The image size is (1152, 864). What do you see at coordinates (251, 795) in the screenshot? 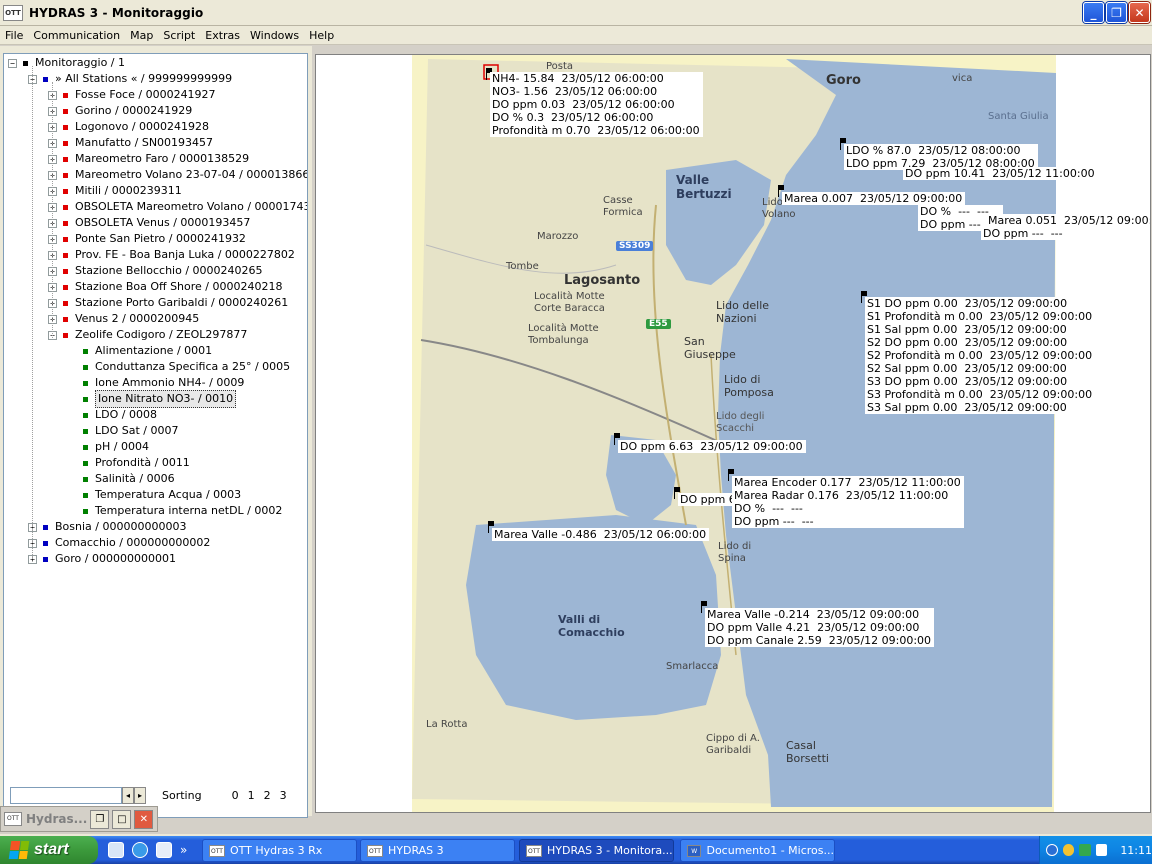
I see `sort-option-1: 1` at bounding box center [251, 795].